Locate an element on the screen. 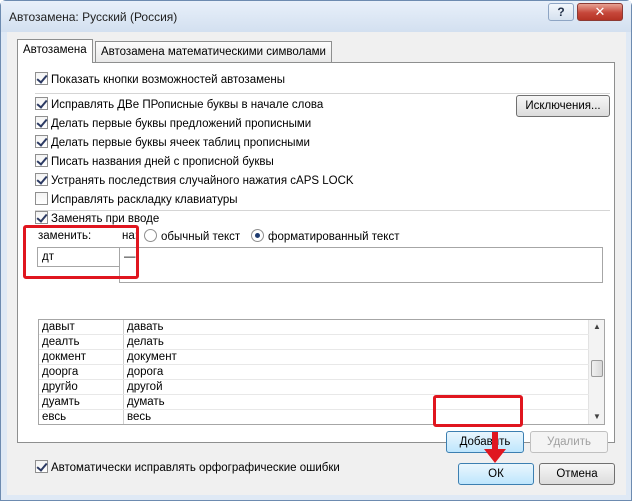 This screenshot has height=501, width=632. window-title: Автозамена: Русский (Россия) is located at coordinates (93, 17).